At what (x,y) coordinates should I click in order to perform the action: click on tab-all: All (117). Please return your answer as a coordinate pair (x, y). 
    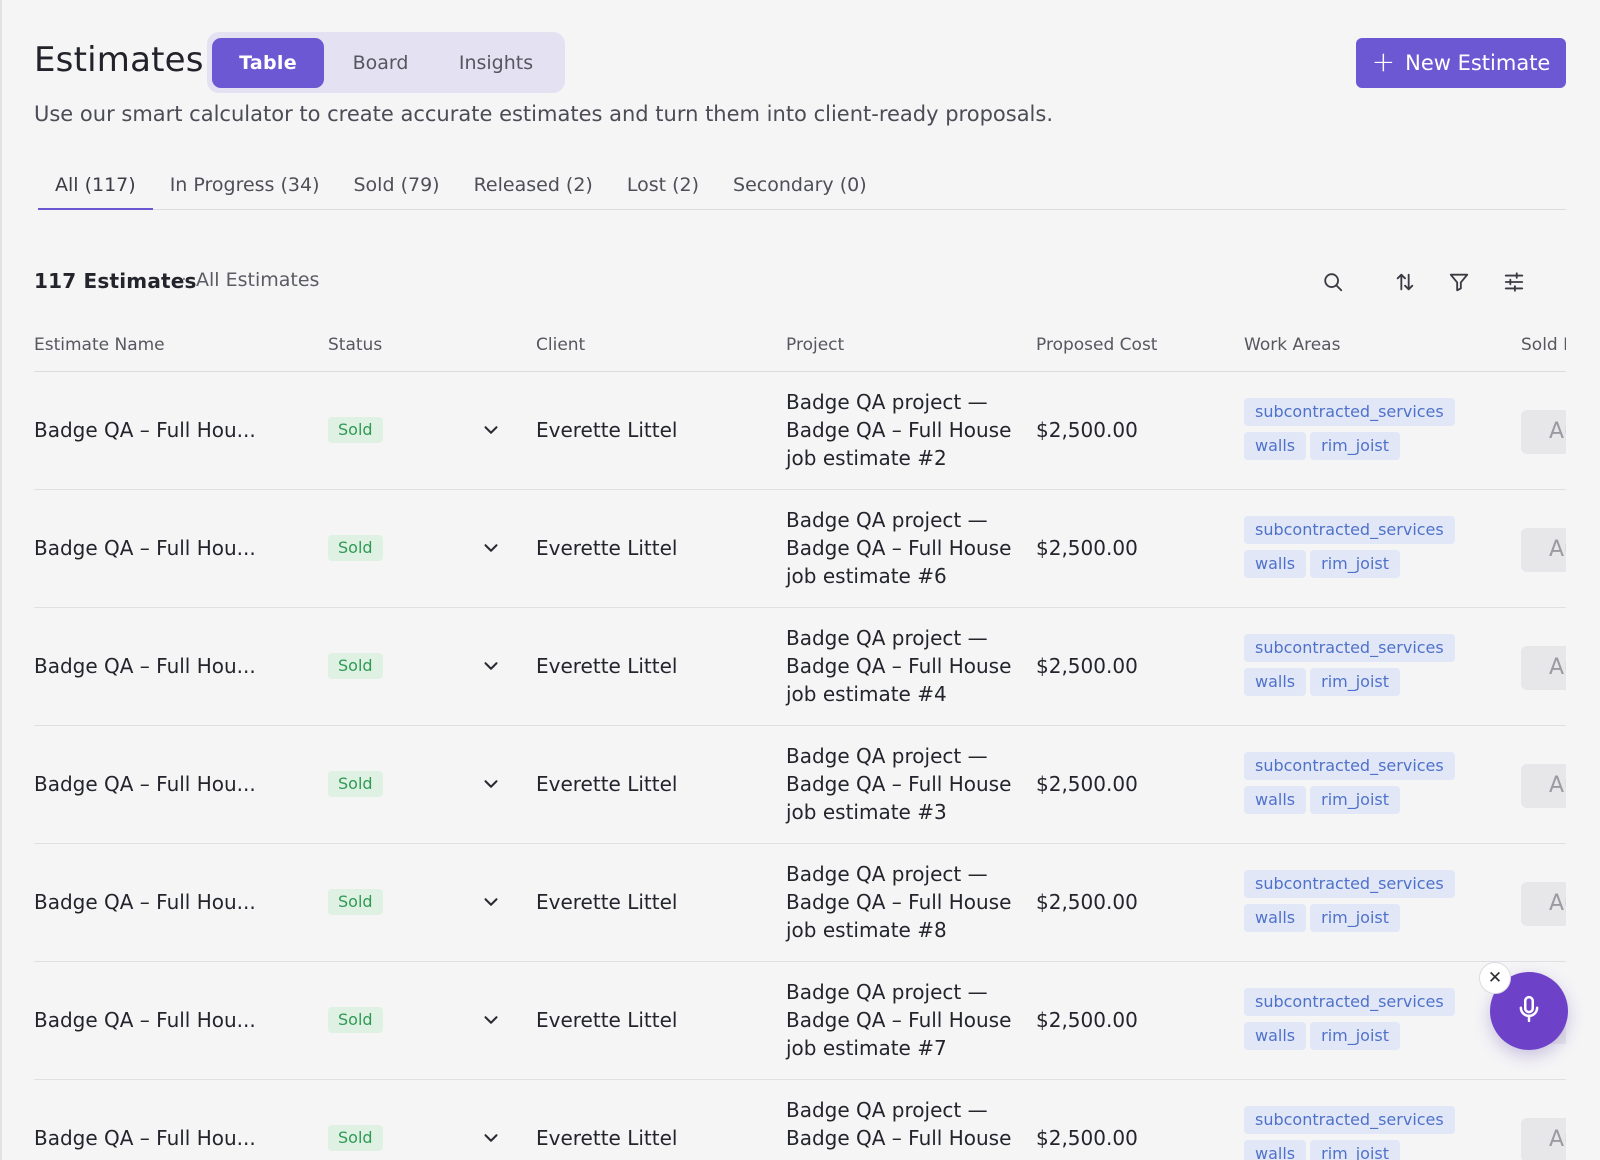
    Looking at the image, I should click on (95, 187).